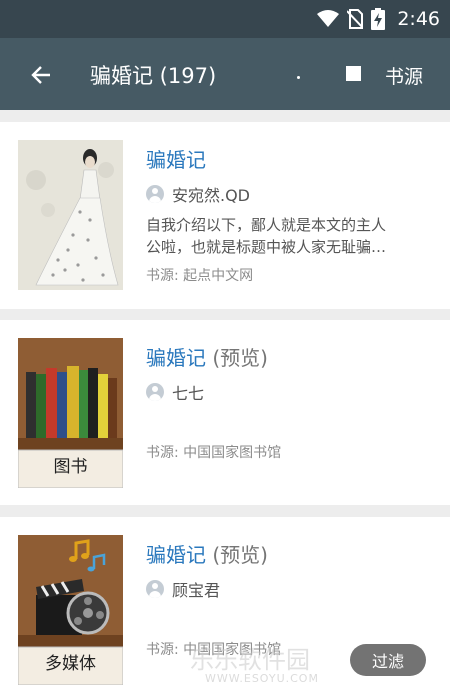 This screenshot has width=450, height=700. Describe the element at coordinates (266, 225) in the screenshot. I see `intro-line: 自我介绍以下，鄙人就是本文的主人` at that location.